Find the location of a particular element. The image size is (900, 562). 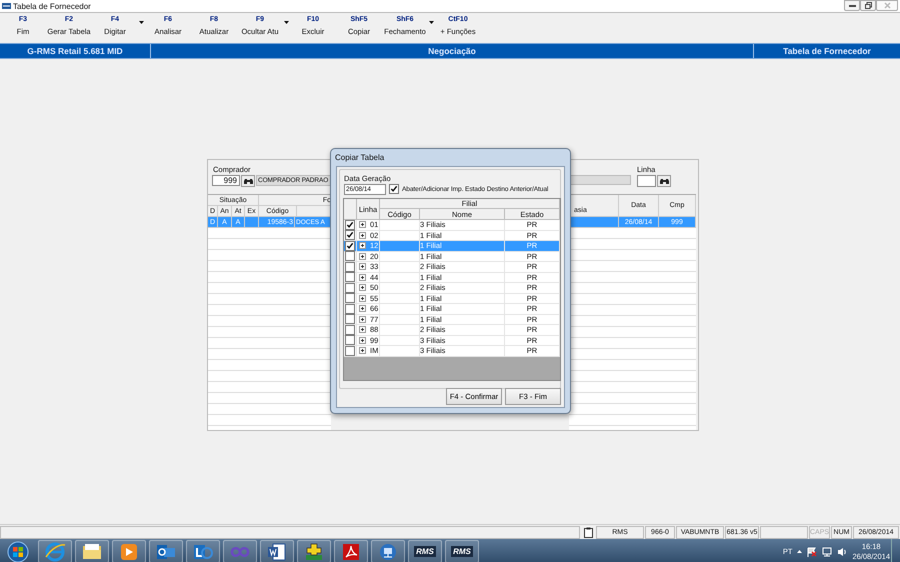

plus-stack-icon is located at coordinates (314, 551).